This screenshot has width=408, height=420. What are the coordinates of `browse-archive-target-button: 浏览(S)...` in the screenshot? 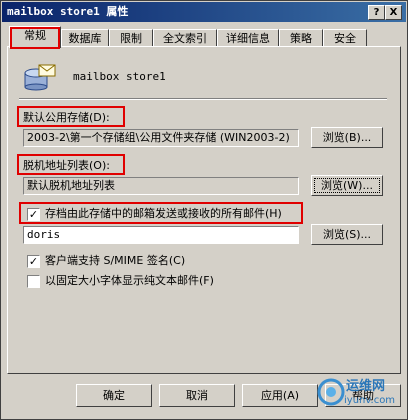 It's located at (347, 234).